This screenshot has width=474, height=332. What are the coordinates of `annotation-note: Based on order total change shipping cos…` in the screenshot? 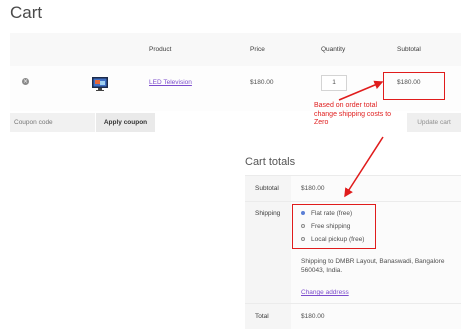 It's located at (353, 114).